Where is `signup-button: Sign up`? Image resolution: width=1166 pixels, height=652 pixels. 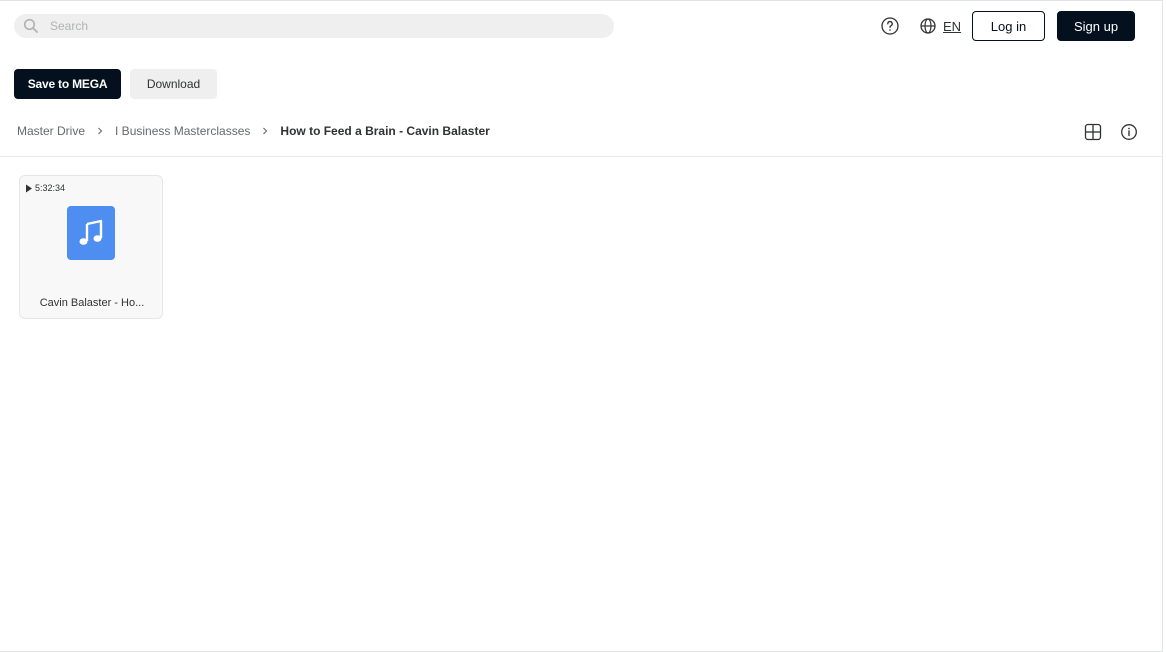 signup-button: Sign up is located at coordinates (1096, 26).